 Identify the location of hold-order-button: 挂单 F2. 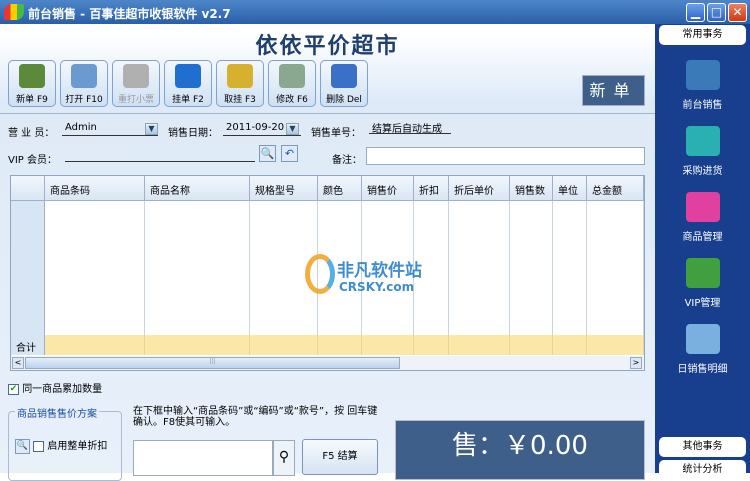
(188, 83).